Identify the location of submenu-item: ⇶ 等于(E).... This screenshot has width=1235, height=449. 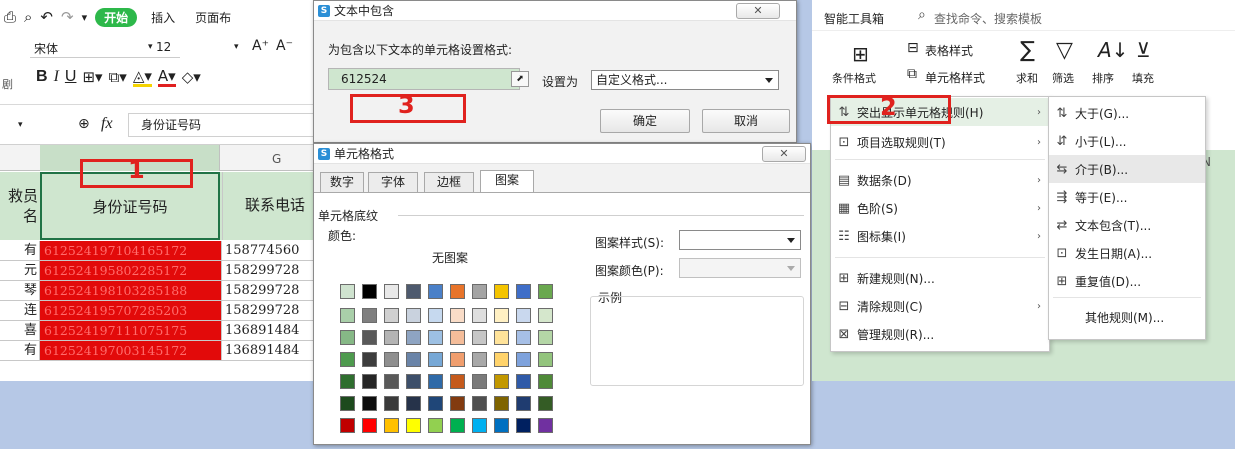
(1127, 197).